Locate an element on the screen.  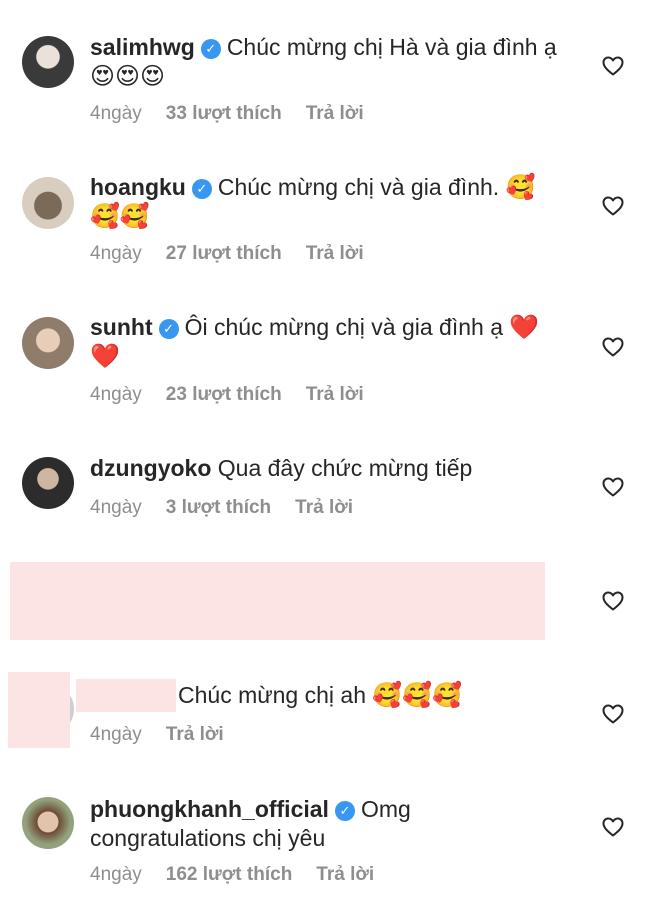
comment-meta: 4ngày 33 lượt thích Trả lời is located at coordinates (227, 114).